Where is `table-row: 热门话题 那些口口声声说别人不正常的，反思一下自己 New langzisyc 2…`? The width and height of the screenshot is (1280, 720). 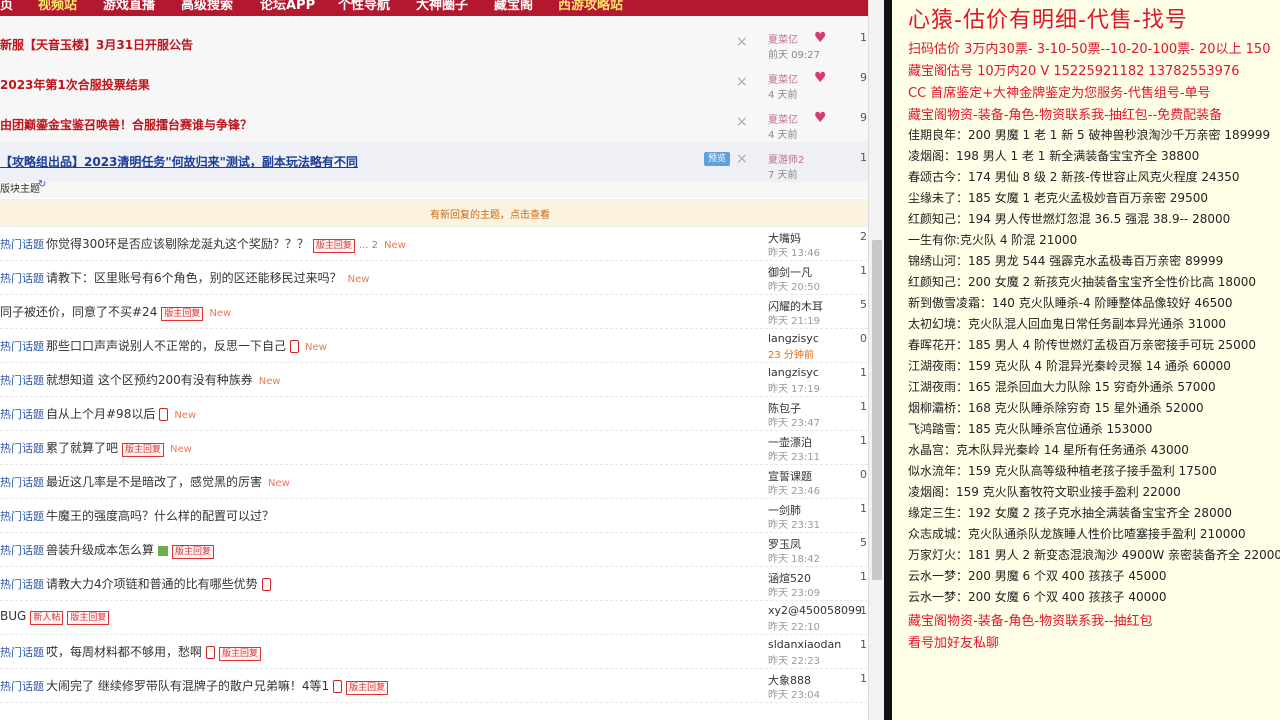 table-row: 热门话题 那些口口声声说别人不正常的，反思一下自己 New langzisyc 2… is located at coordinates (434, 345).